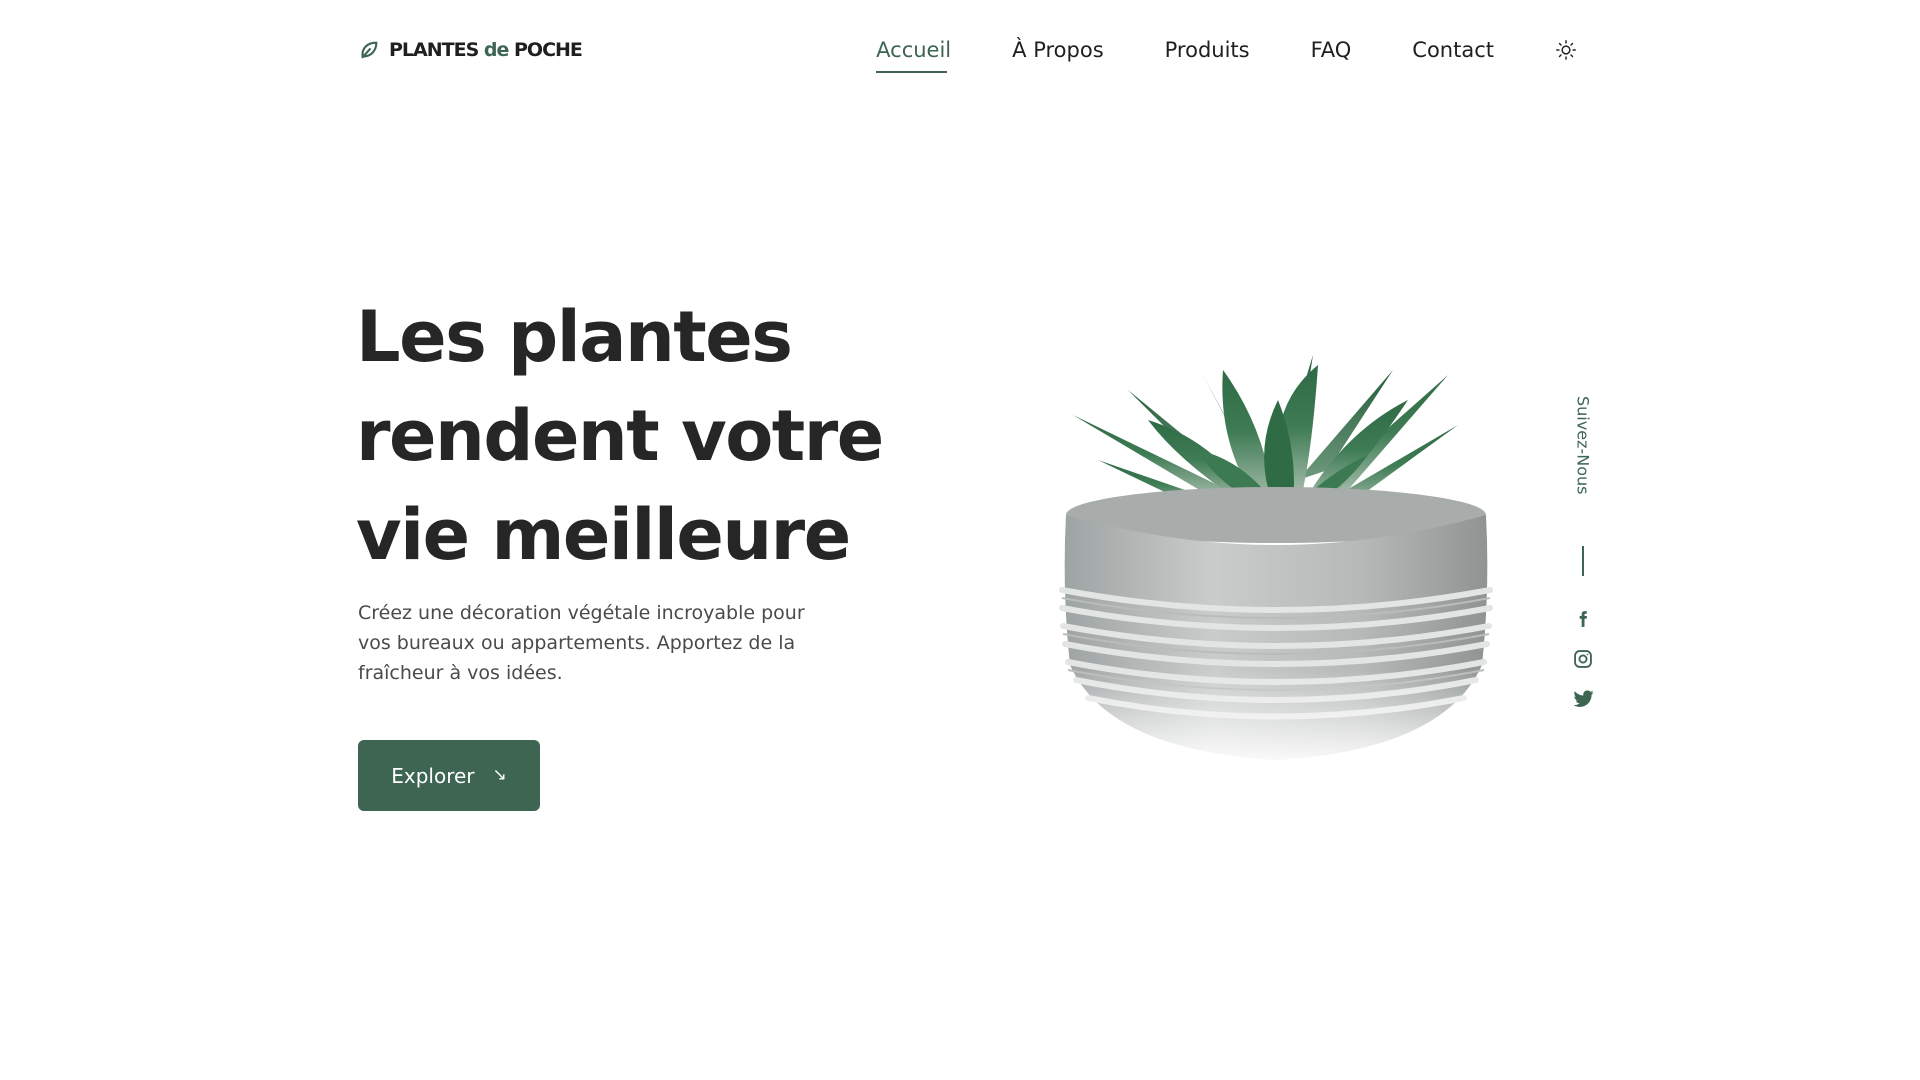  What do you see at coordinates (369, 50) in the screenshot?
I see `leaf-icon` at bounding box center [369, 50].